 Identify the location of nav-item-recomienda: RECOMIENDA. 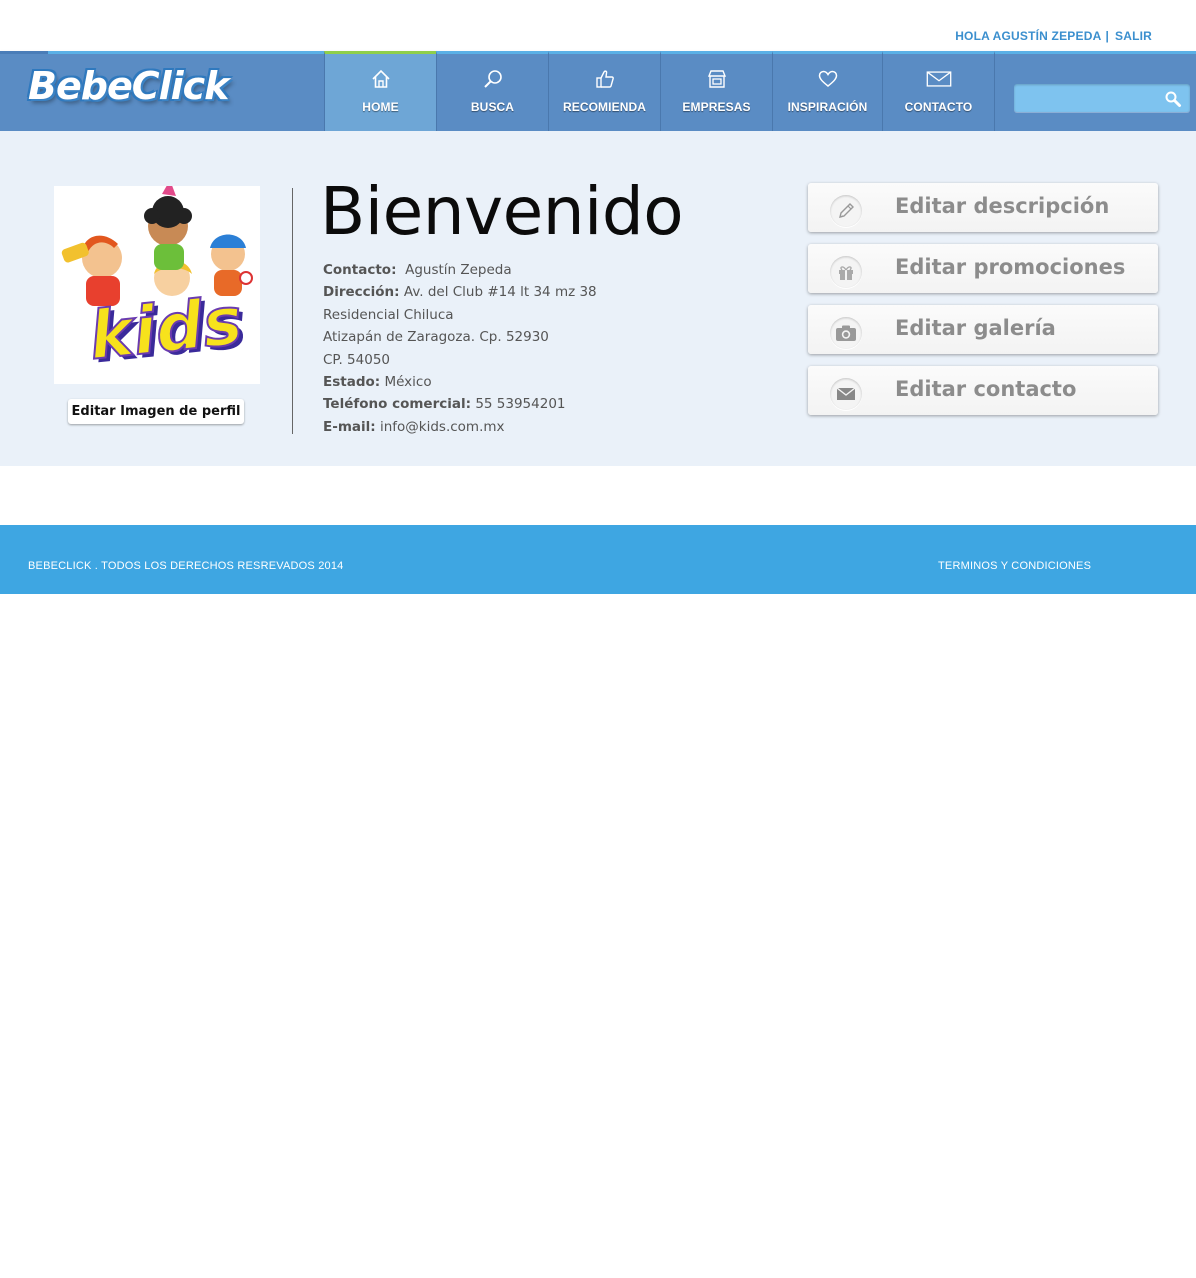
(604, 91).